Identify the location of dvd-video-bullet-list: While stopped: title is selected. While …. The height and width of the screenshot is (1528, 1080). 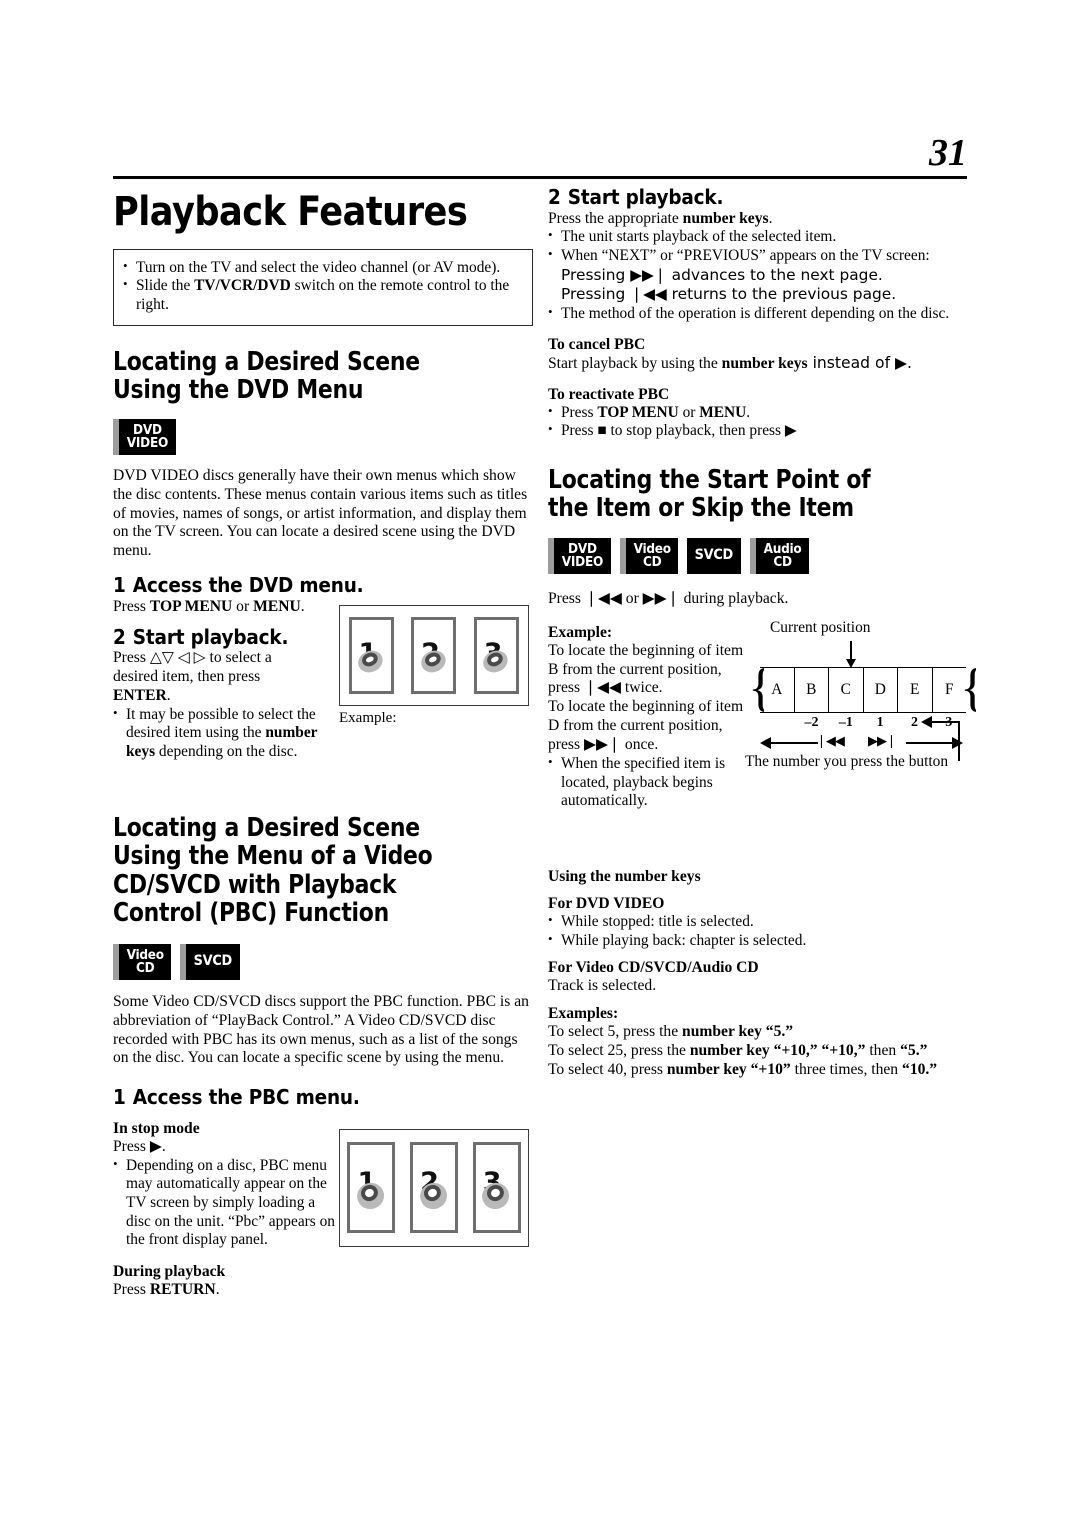
(758, 931).